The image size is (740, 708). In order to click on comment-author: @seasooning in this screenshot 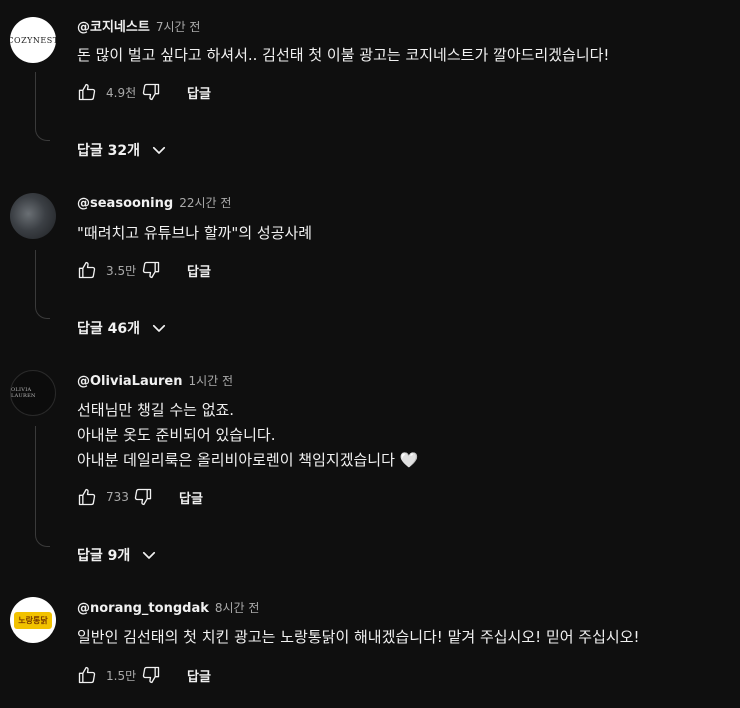, I will do `click(125, 203)`.